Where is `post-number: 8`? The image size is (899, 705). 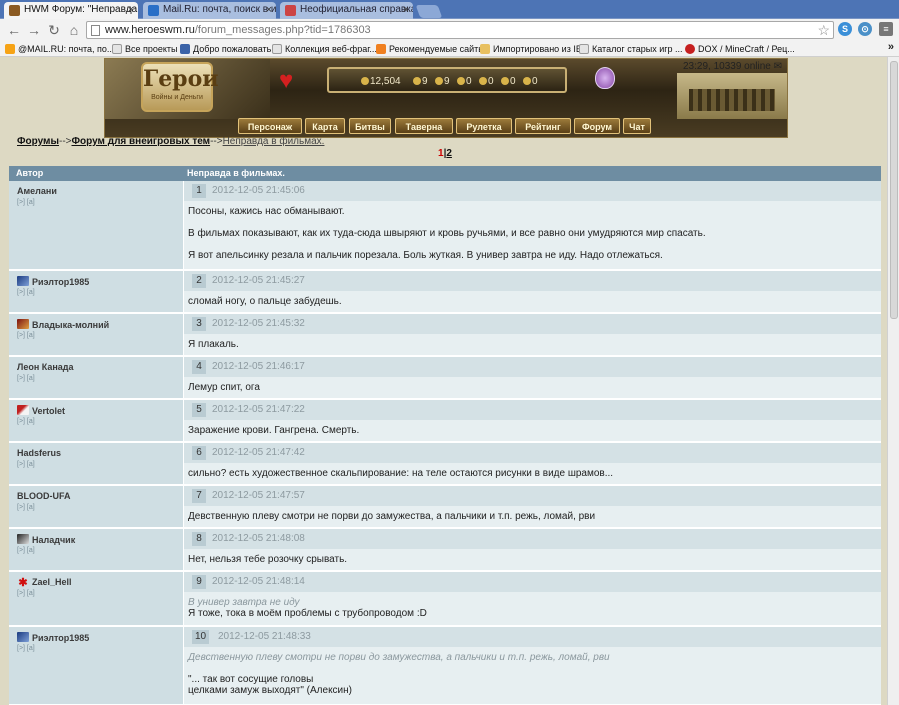 post-number: 8 is located at coordinates (199, 539).